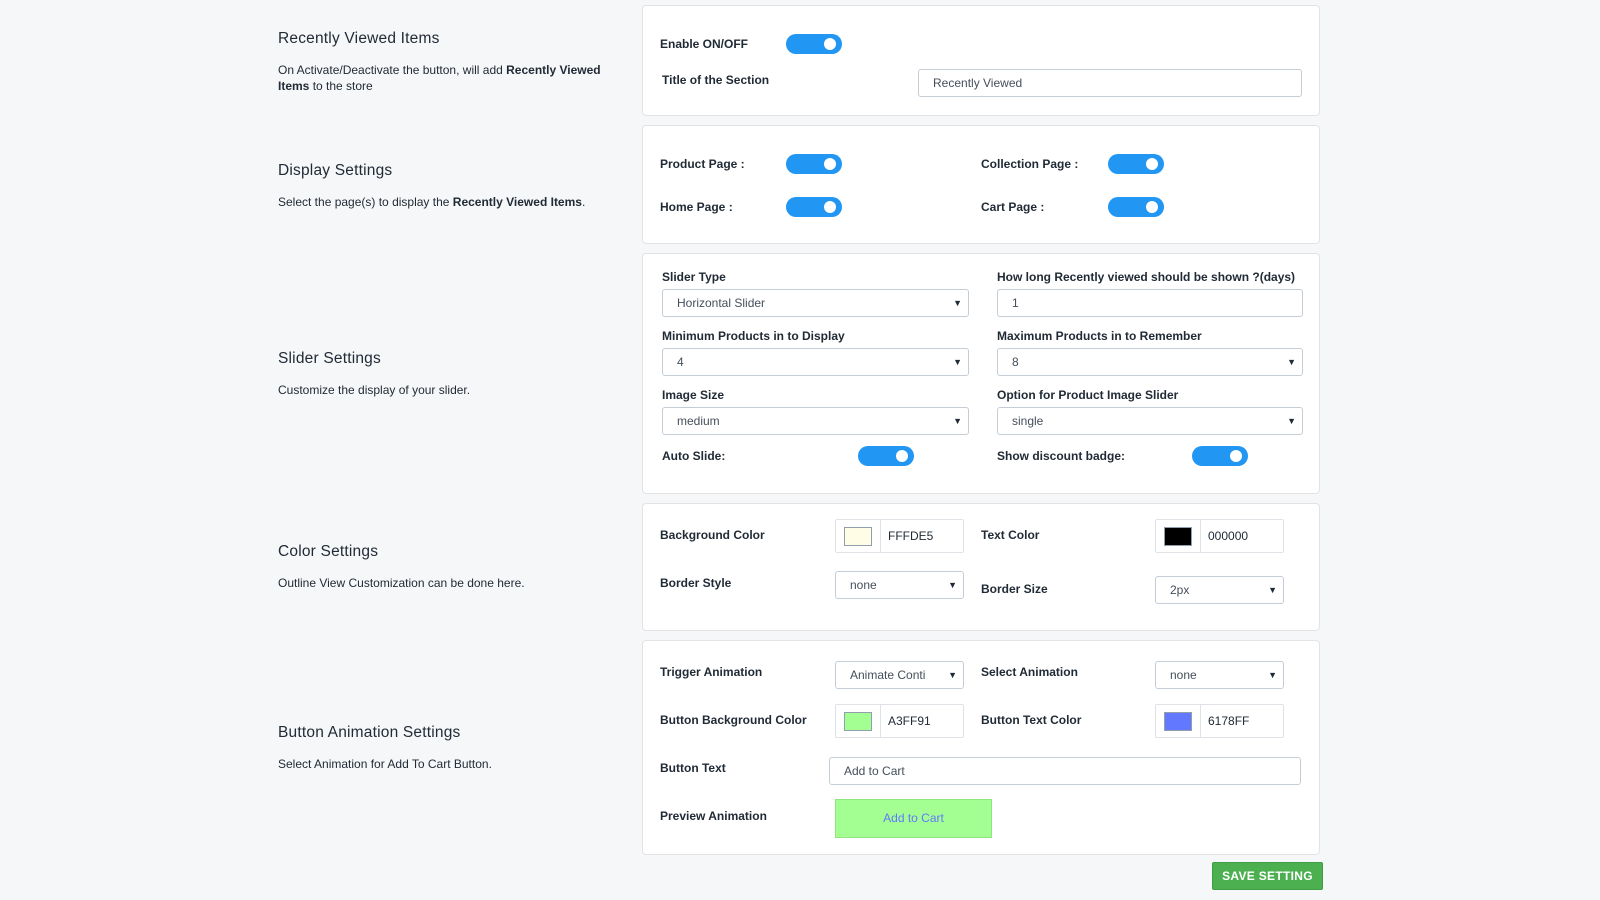  Describe the element at coordinates (1031, 720) in the screenshot. I see `btn-text-color-label: Button Text Color` at that location.